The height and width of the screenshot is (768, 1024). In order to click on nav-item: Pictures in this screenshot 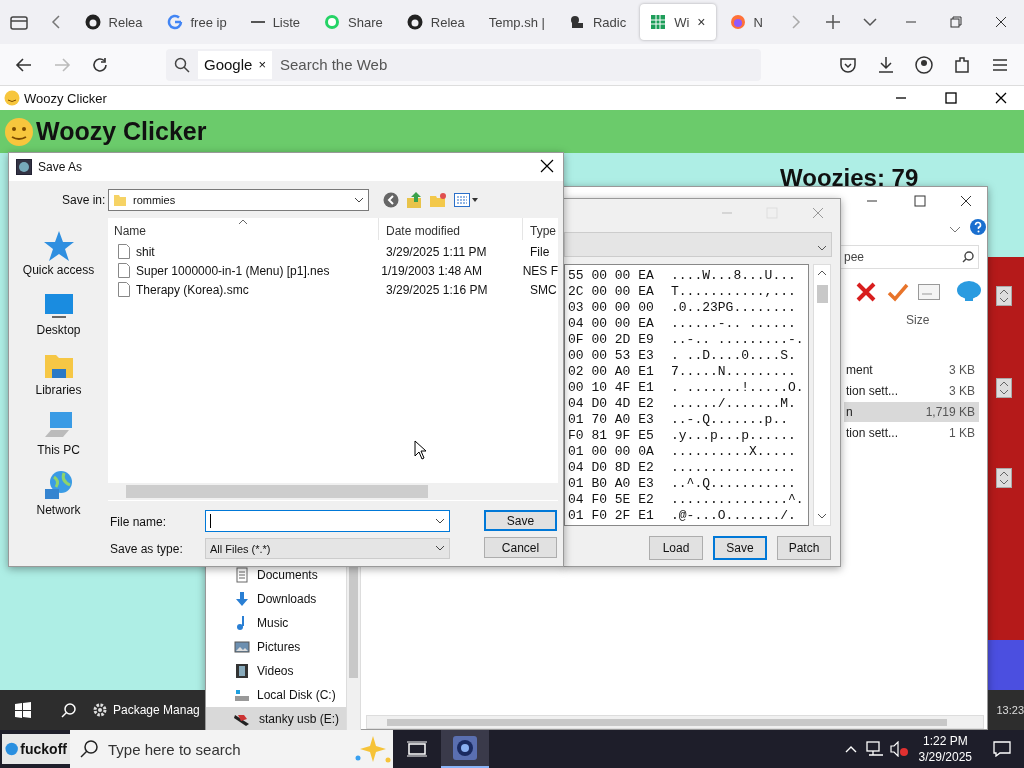, I will do `click(276, 647)`.